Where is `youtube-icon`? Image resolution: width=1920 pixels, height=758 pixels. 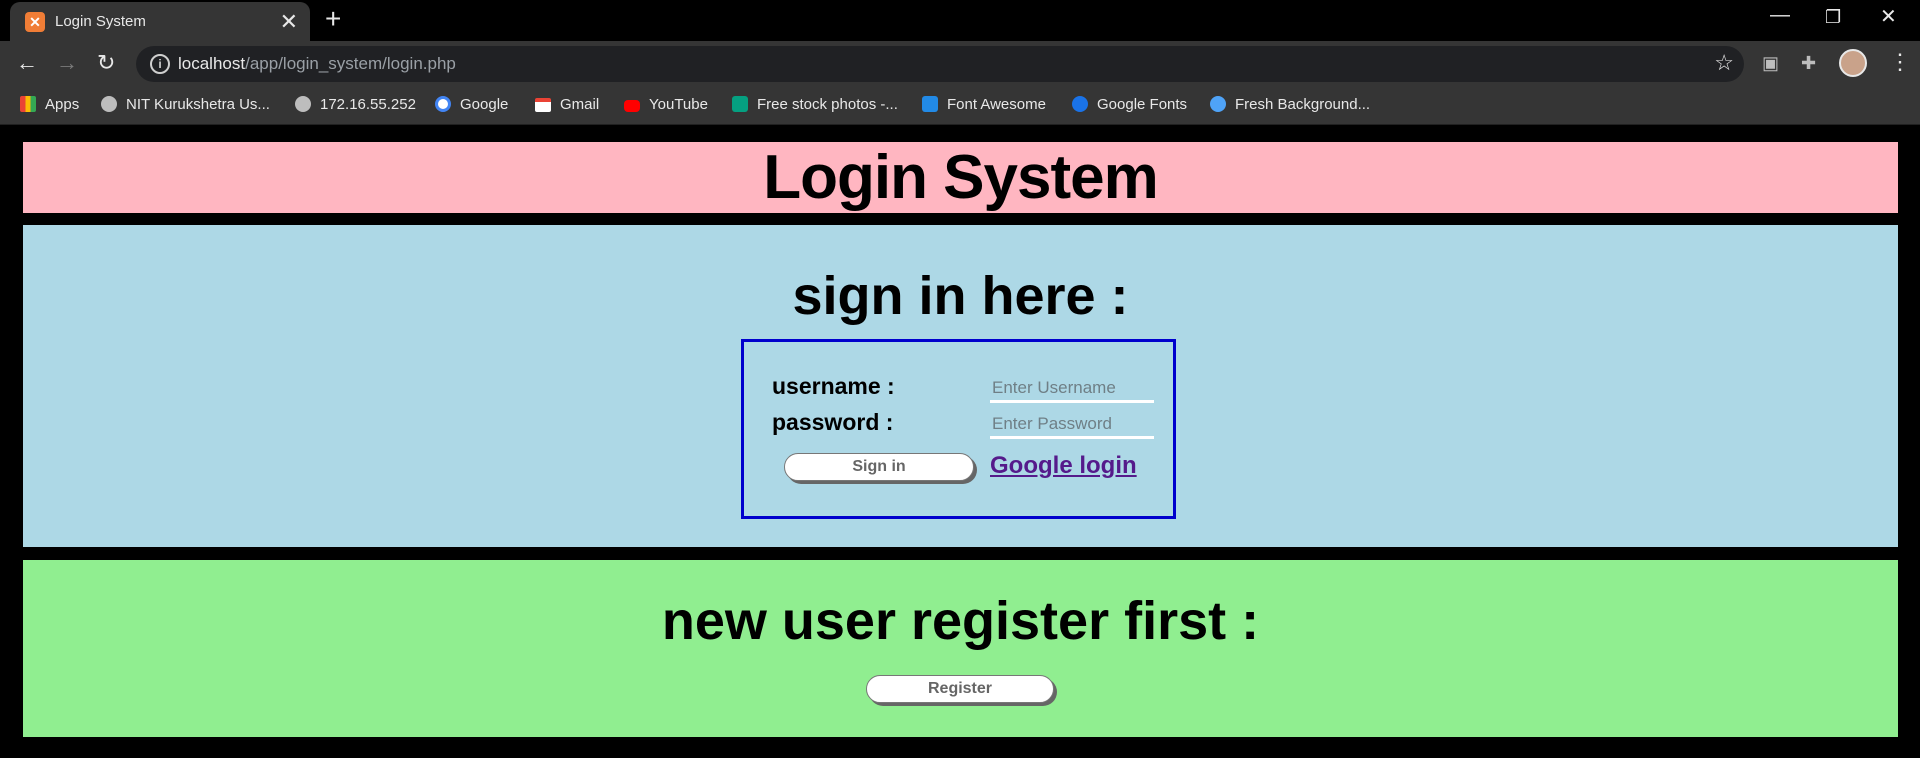 youtube-icon is located at coordinates (632, 106).